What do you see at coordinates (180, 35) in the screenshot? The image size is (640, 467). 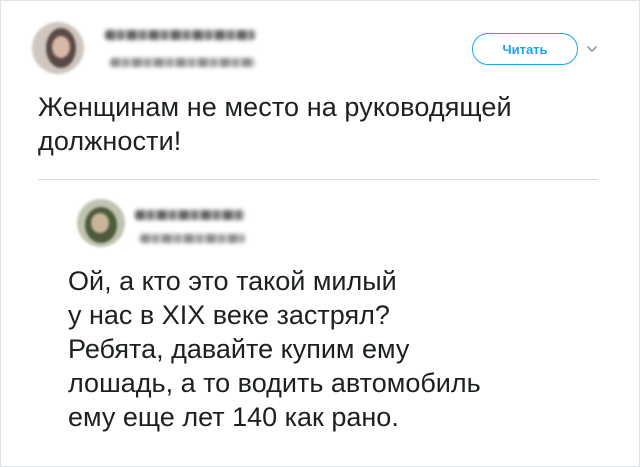 I see `author-name-blurred` at bounding box center [180, 35].